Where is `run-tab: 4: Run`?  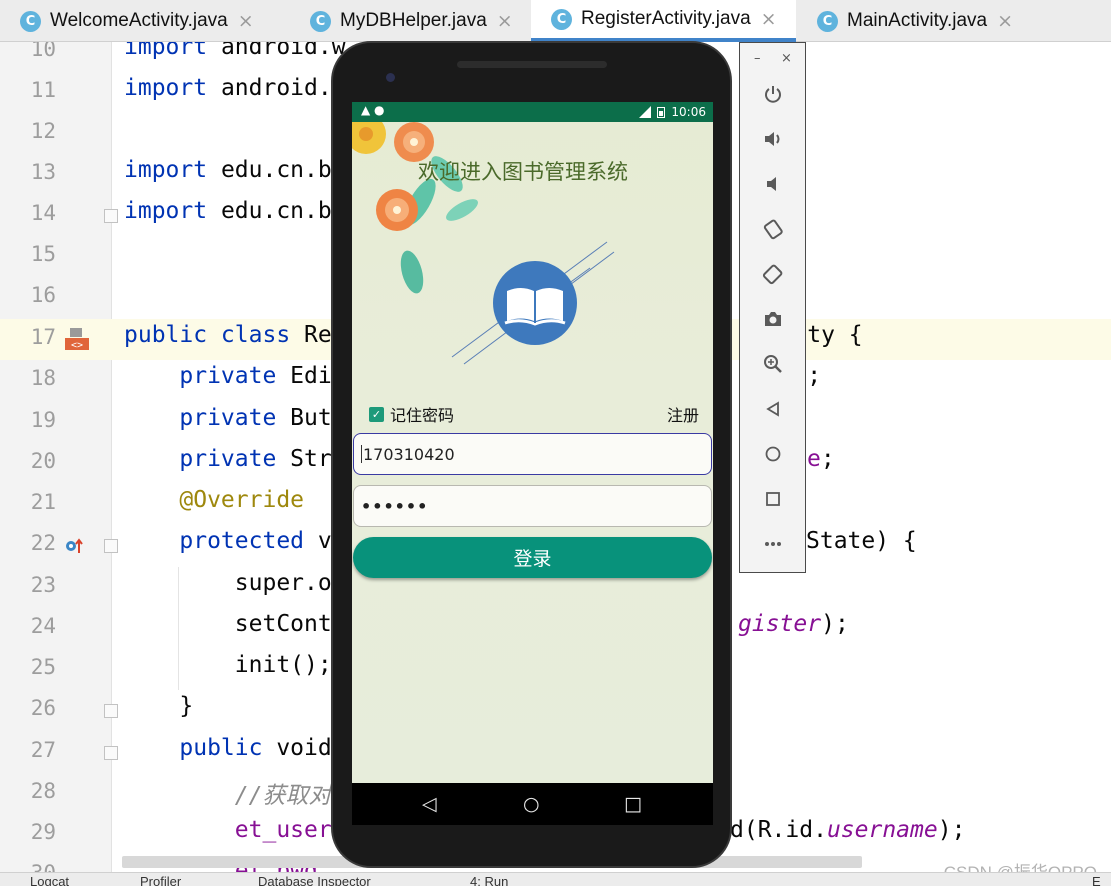 run-tab: 4: Run is located at coordinates (489, 880).